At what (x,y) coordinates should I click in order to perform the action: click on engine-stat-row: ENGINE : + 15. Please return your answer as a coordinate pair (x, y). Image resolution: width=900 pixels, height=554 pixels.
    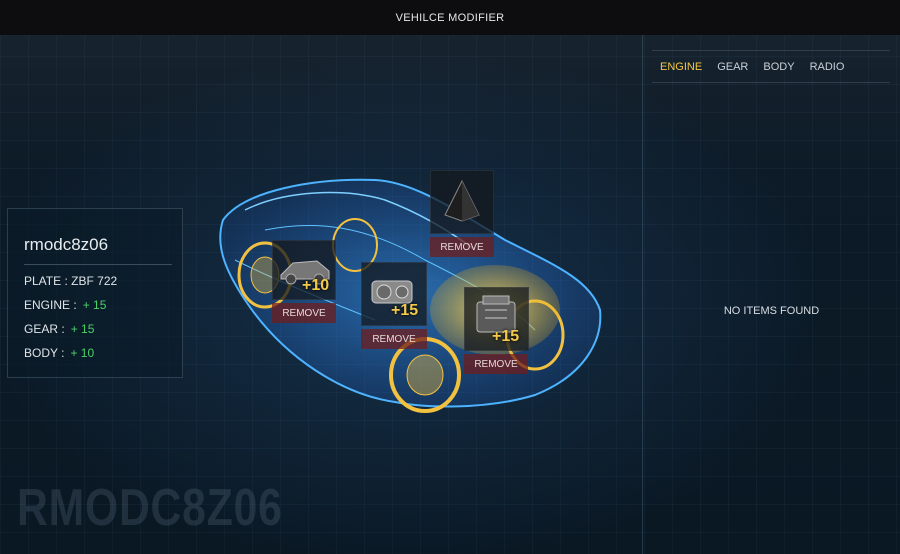
    Looking at the image, I should click on (65, 305).